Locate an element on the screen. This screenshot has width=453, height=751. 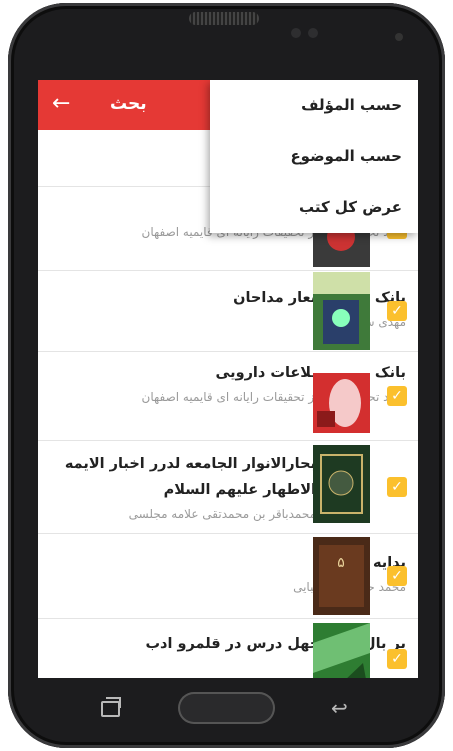
list-item: بدايه الحكمه محمد حسين طباطبايی ۵ ✓ is located at coordinates (228, 576).